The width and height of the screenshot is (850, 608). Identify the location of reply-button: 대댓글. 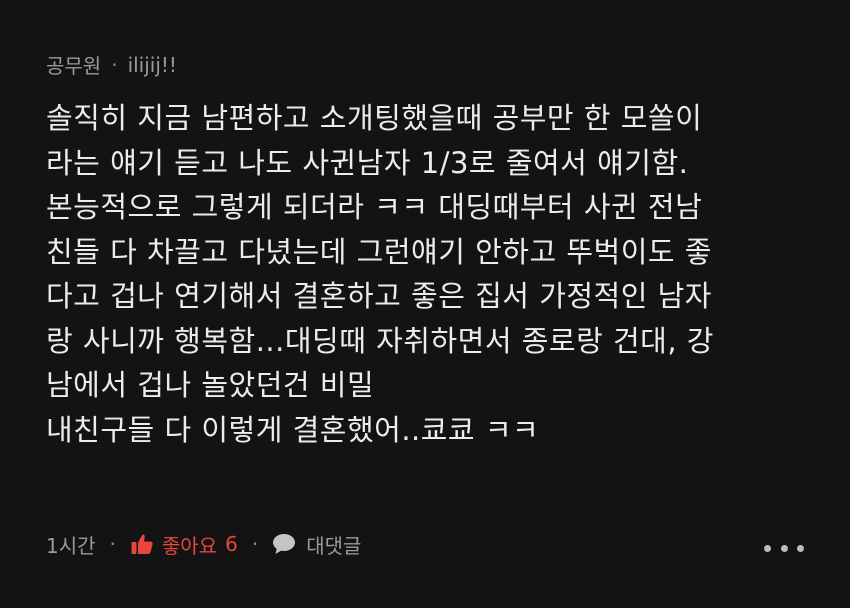
(316, 544).